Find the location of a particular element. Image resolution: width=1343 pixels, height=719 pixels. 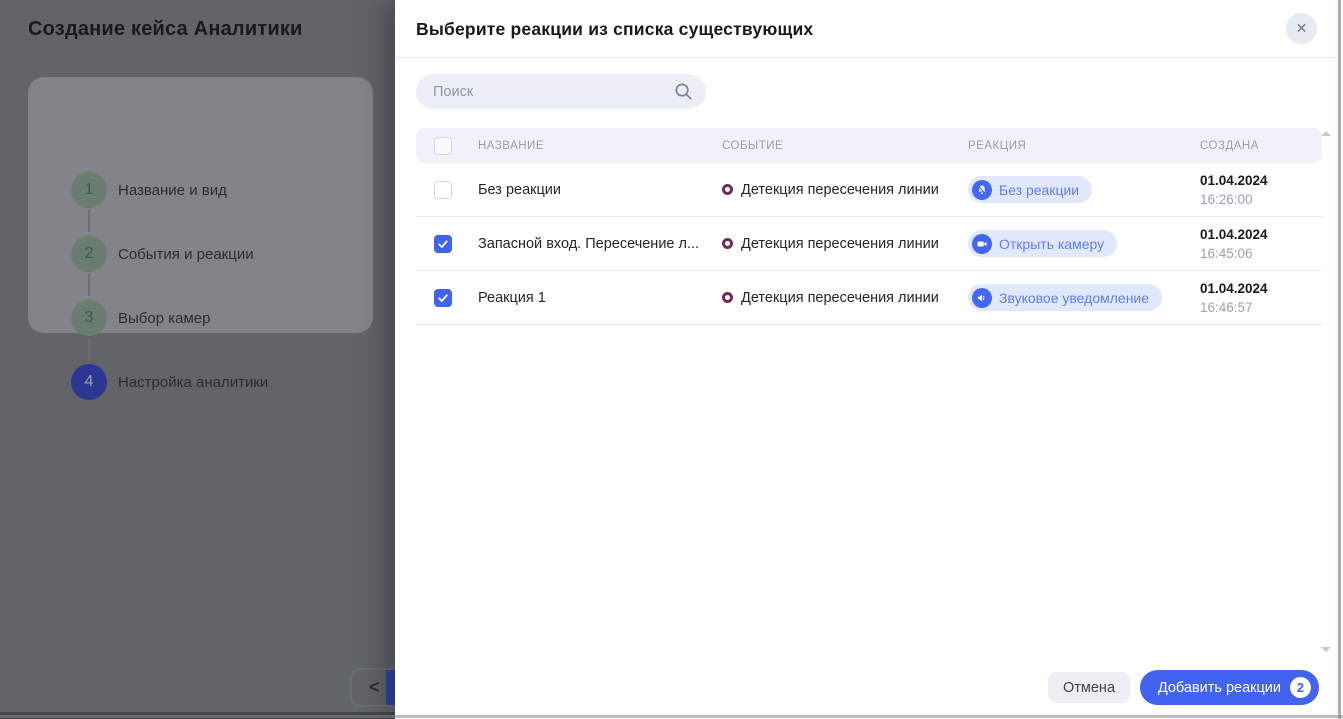

select-all-checkbox is located at coordinates (443, 145).